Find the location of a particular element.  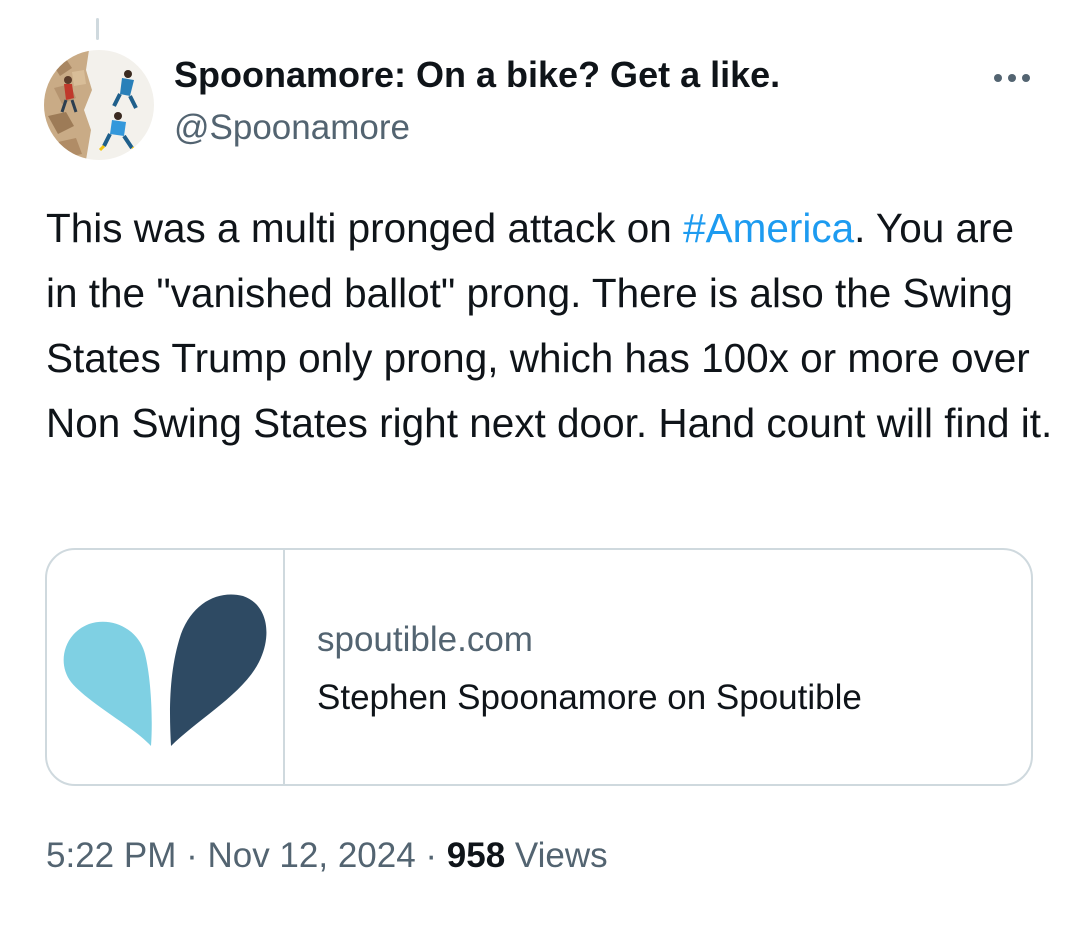

more-options-button is located at coordinates (1012, 78).